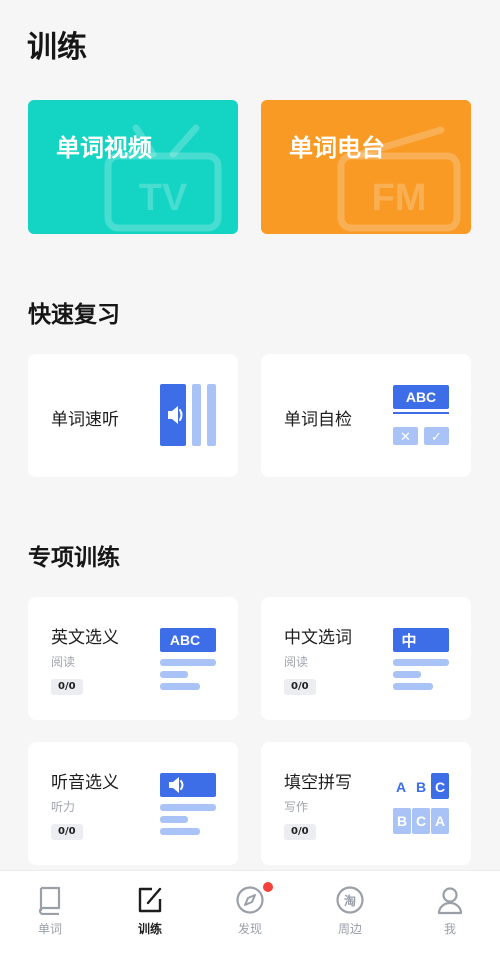 This screenshot has width=500, height=956. I want to click on bottom-tab-bar: 单词 训练 发现 淘 周边 我, so click(250, 913).